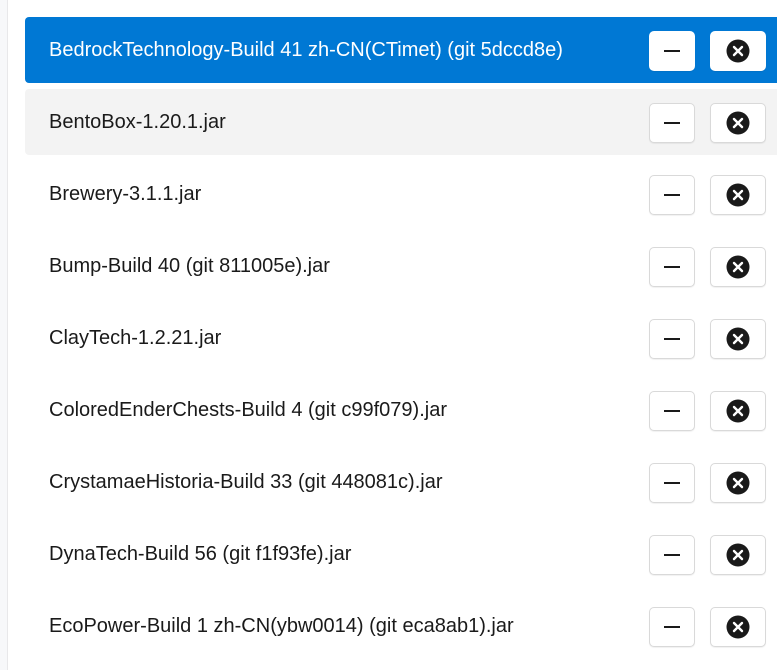 Image resolution: width=777 pixels, height=670 pixels. What do you see at coordinates (189, 266) in the screenshot?
I see `plugin-name: Bump-Build 40 (git 811005e).jar` at bounding box center [189, 266].